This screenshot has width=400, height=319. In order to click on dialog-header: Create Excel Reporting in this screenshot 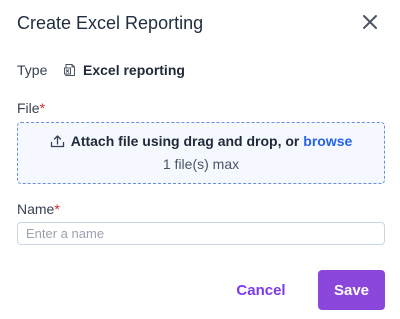, I will do `click(200, 24)`.